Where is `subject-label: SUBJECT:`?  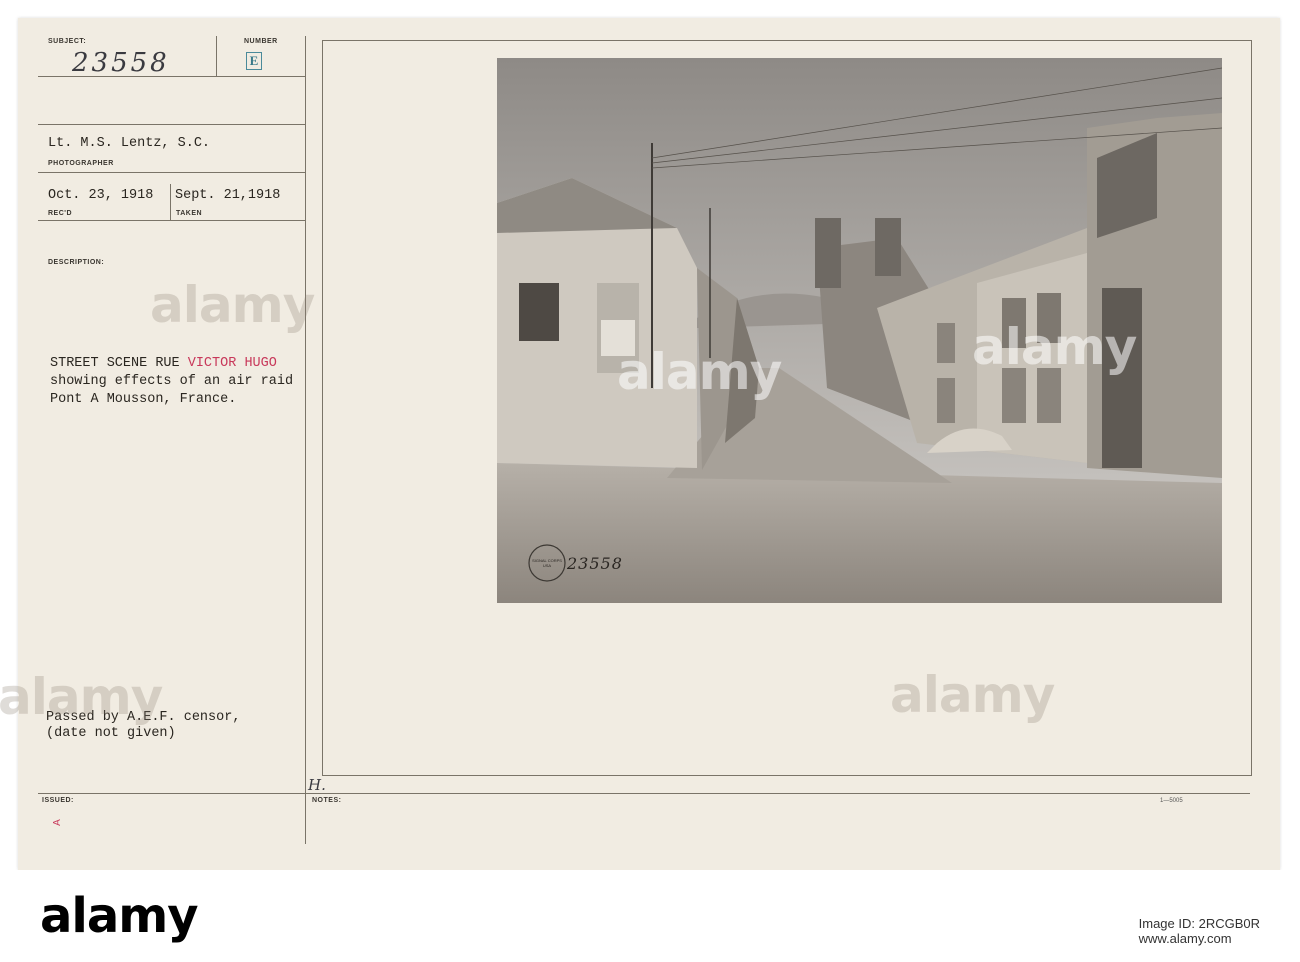 subject-label: SUBJECT: is located at coordinates (67, 41).